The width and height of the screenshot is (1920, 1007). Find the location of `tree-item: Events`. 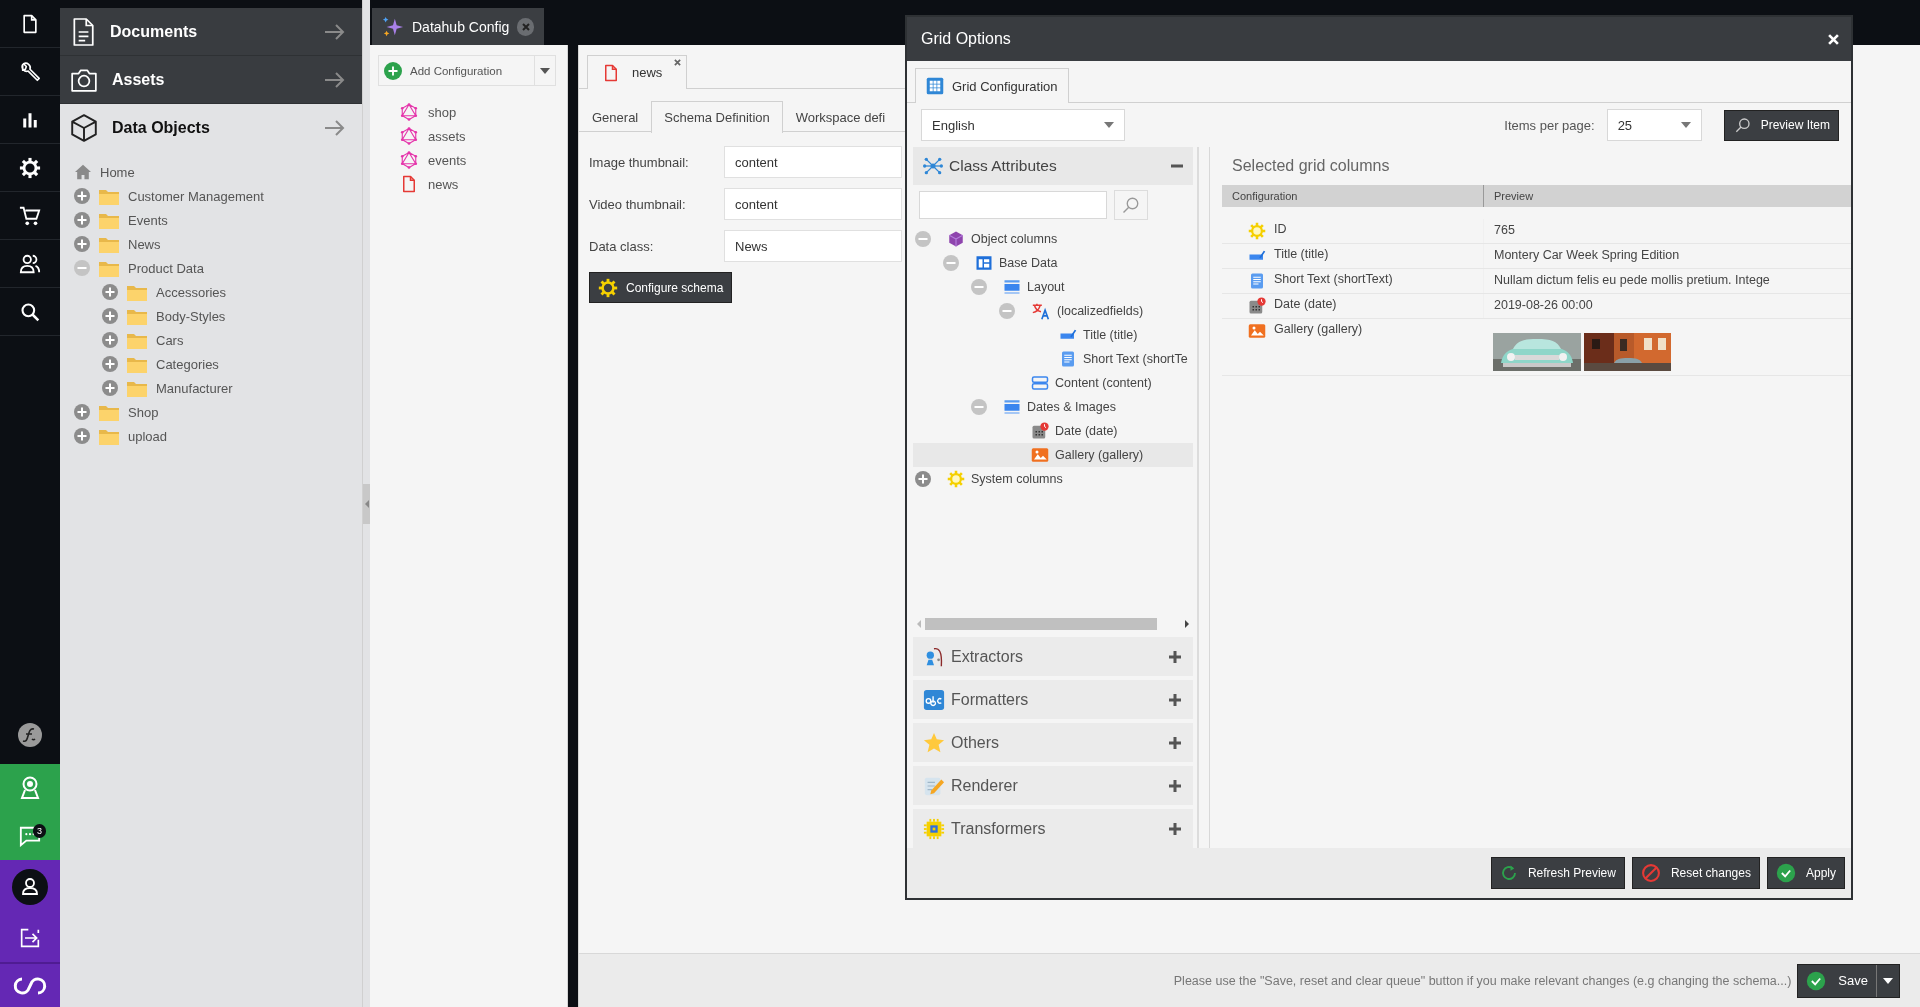

tree-item: Events is located at coordinates (148, 220).